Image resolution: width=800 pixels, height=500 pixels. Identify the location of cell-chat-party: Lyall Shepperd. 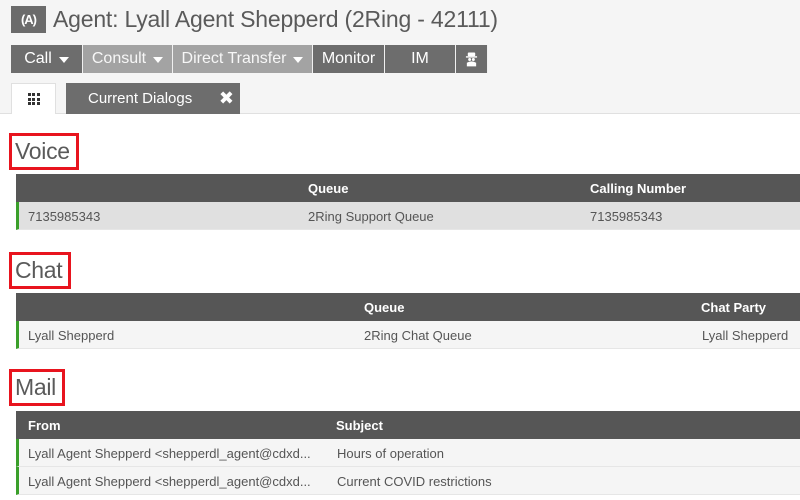
(745, 335).